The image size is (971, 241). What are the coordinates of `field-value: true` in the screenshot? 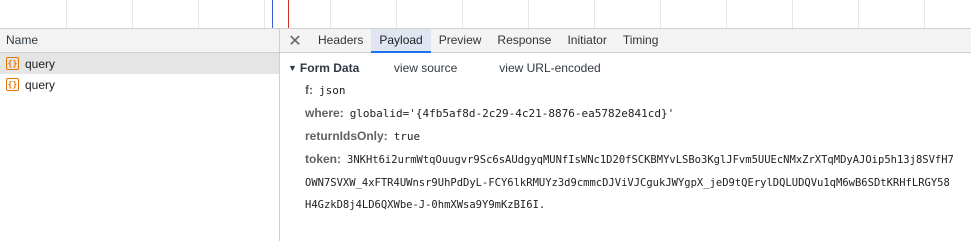 It's located at (407, 136).